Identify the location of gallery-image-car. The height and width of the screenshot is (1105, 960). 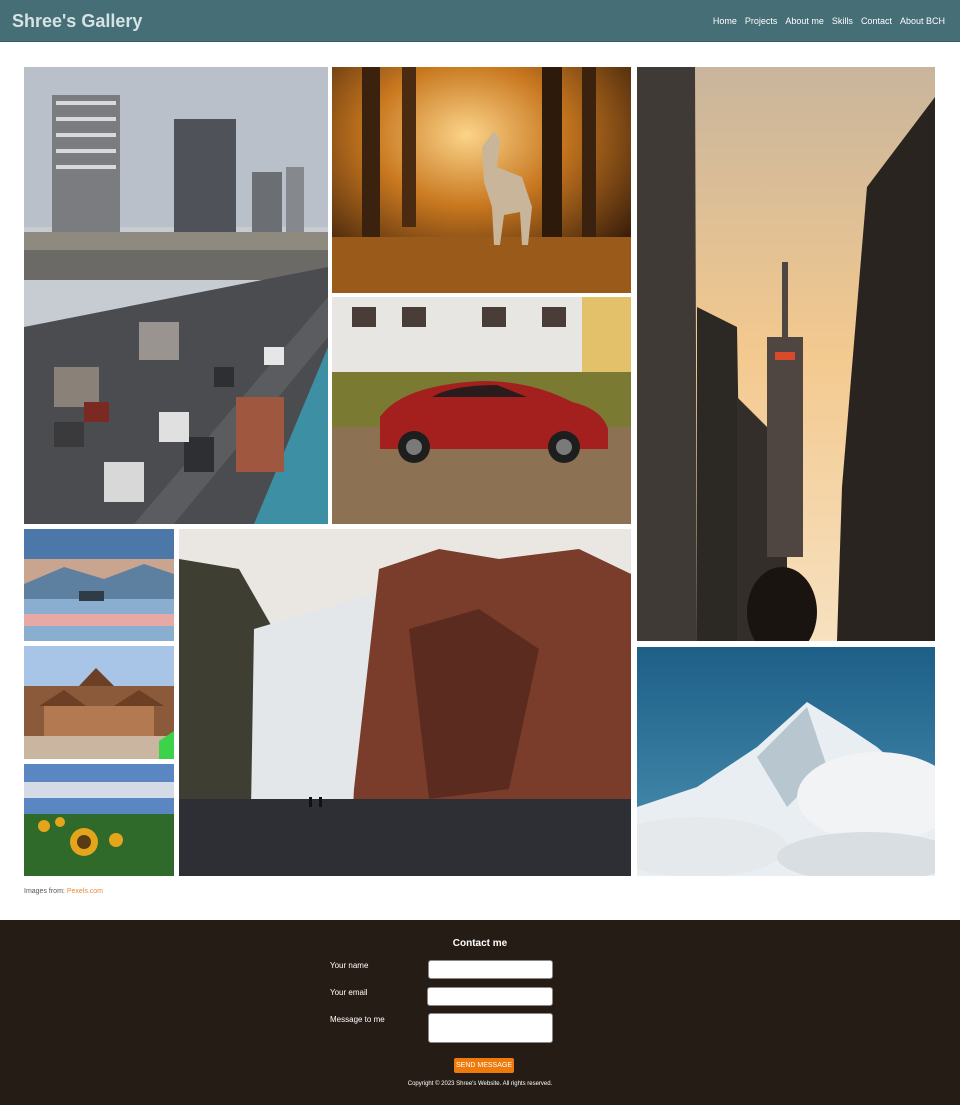
(481, 410).